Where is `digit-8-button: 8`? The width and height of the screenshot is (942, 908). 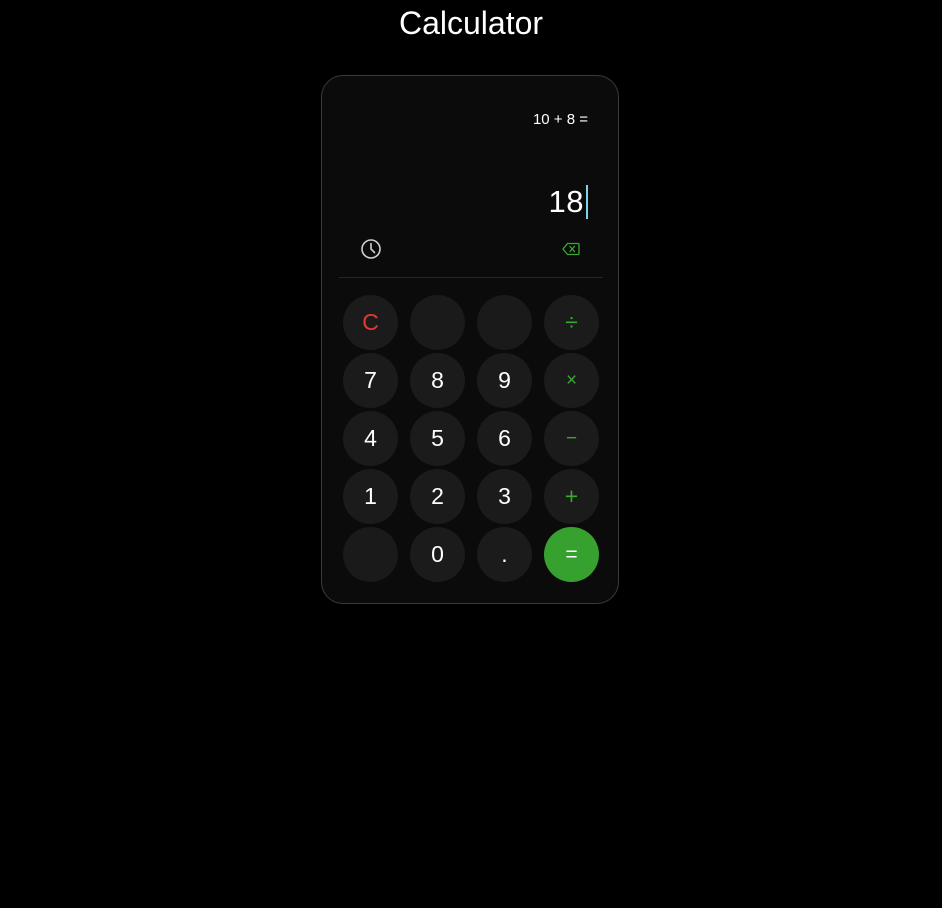
digit-8-button: 8 is located at coordinates (437, 380).